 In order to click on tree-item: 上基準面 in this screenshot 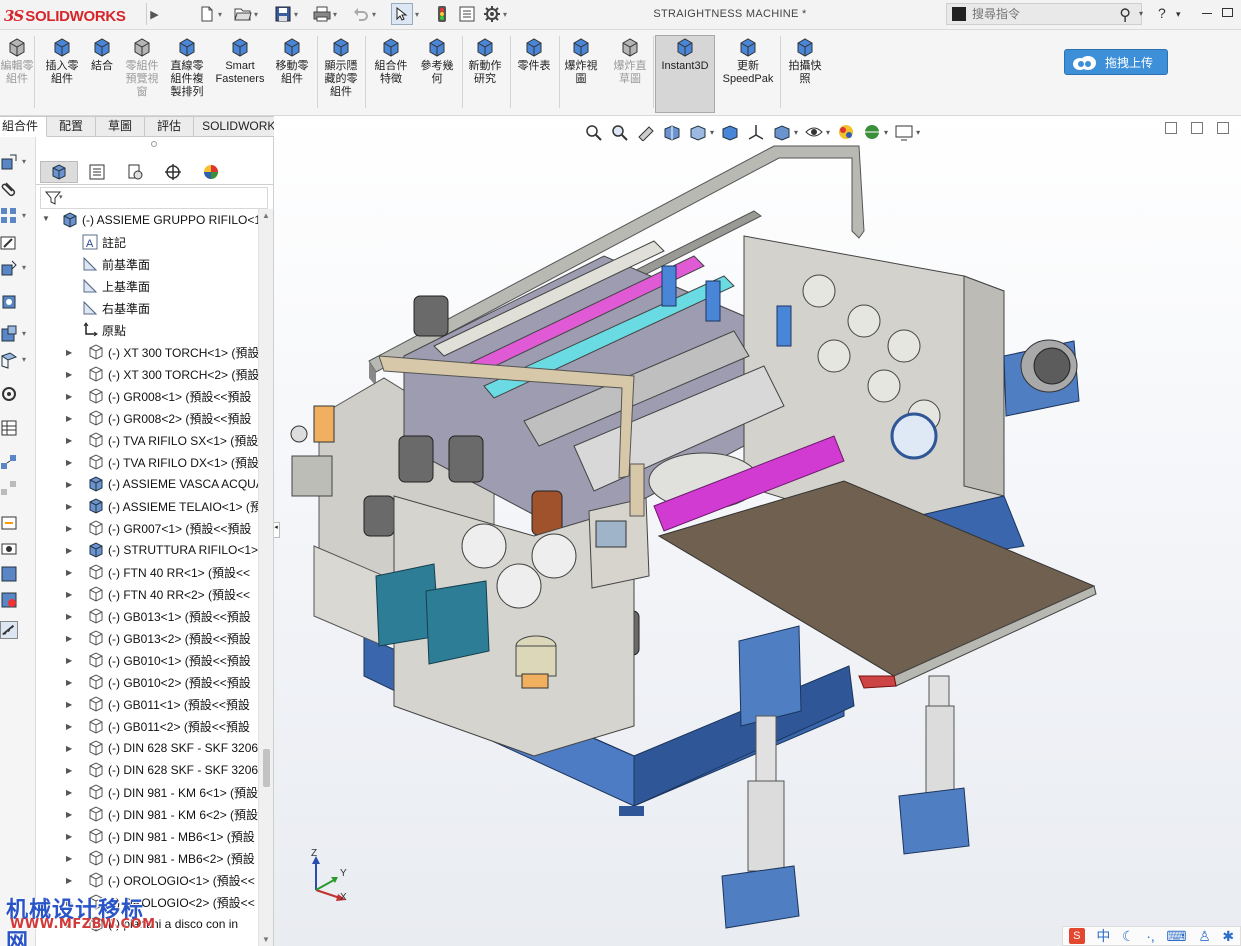, I will do `click(93, 286)`.